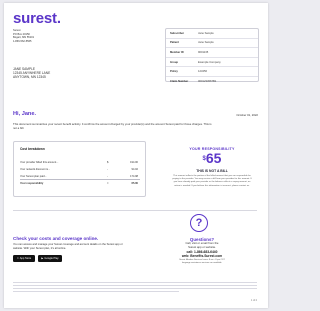 The height and width of the screenshot is (311, 320). I want to click on cost-operator: =, so click(108, 183).